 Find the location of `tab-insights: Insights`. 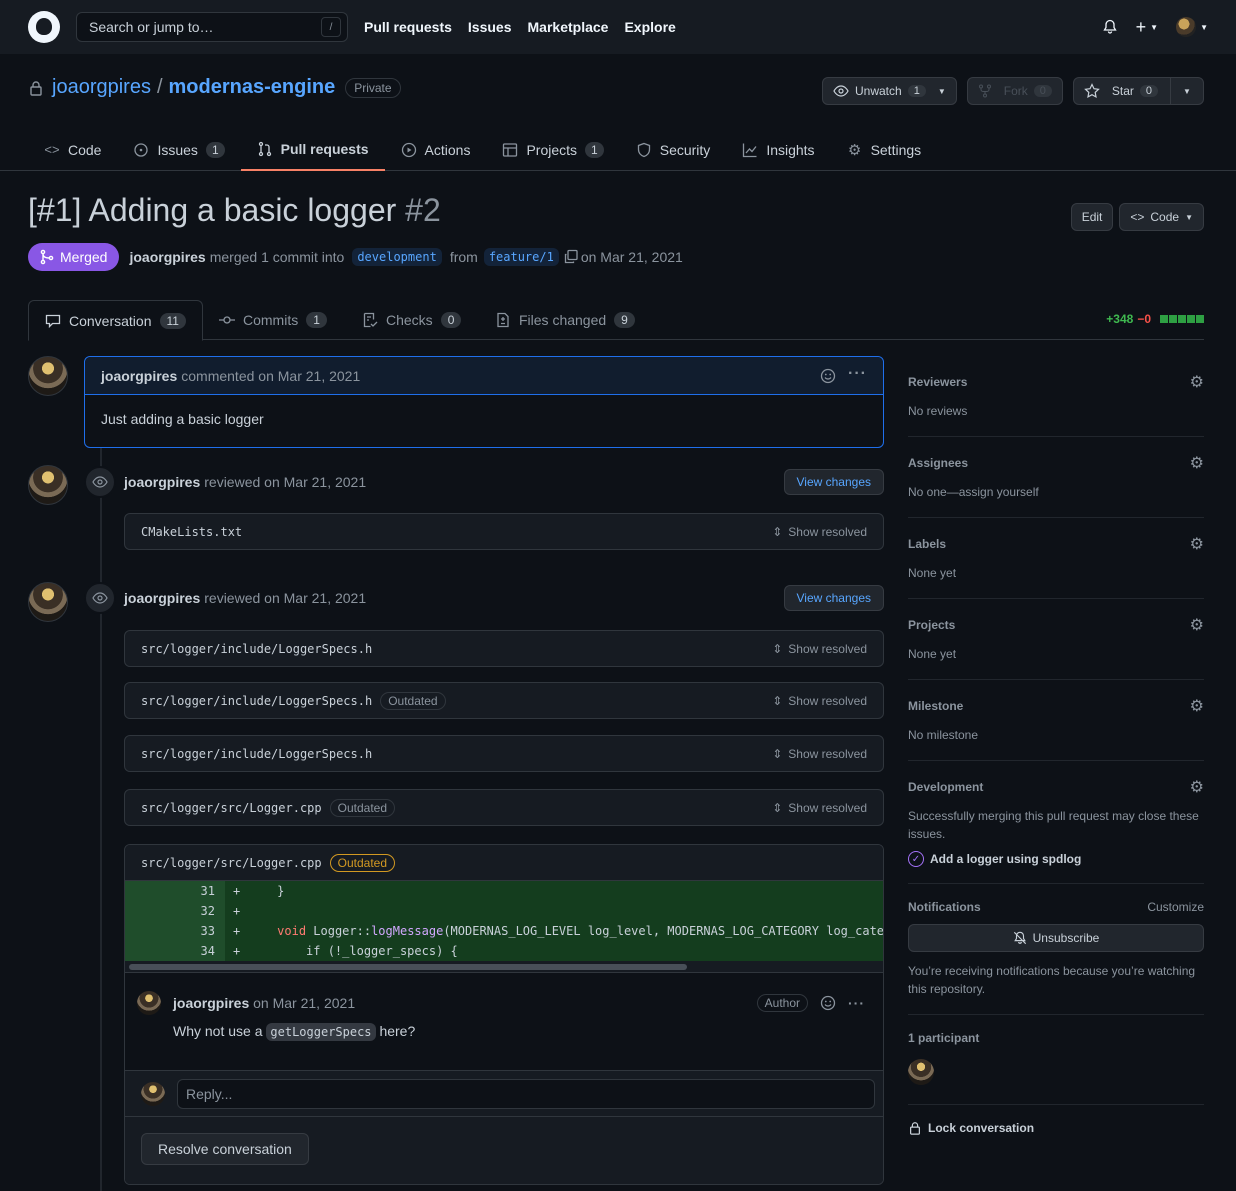

tab-insights: Insights is located at coordinates (778, 149).